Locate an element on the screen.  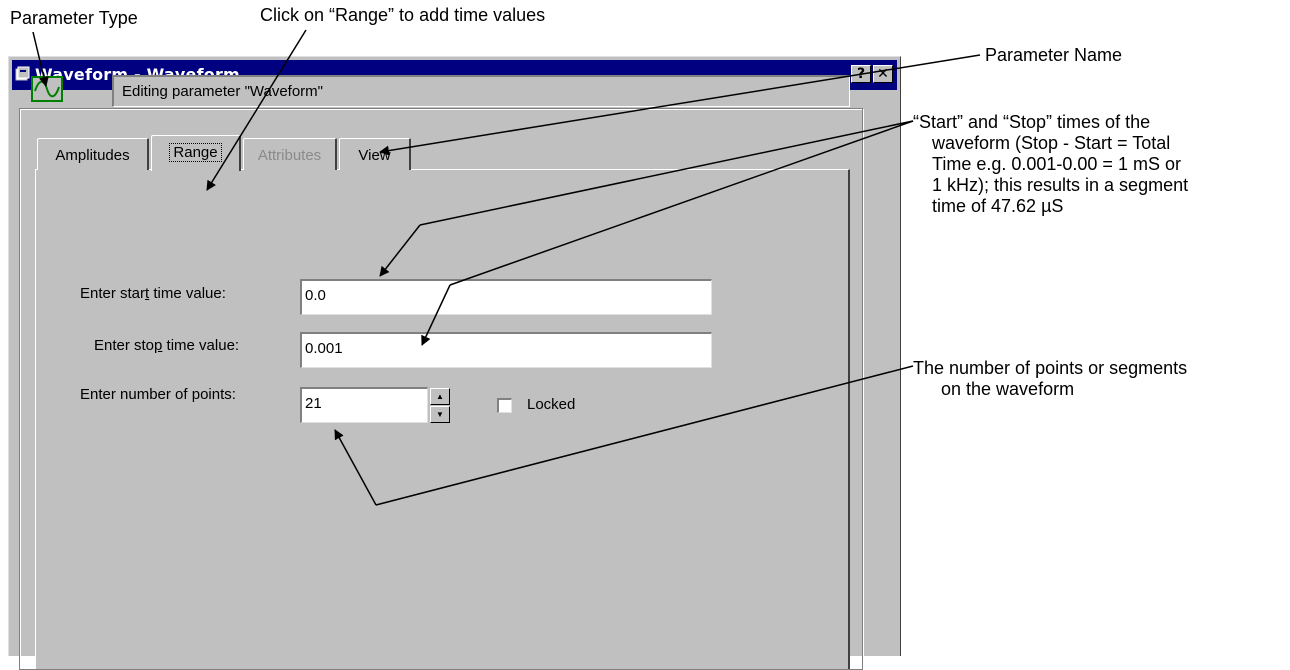
locked-checkbox is located at coordinates (504, 405).